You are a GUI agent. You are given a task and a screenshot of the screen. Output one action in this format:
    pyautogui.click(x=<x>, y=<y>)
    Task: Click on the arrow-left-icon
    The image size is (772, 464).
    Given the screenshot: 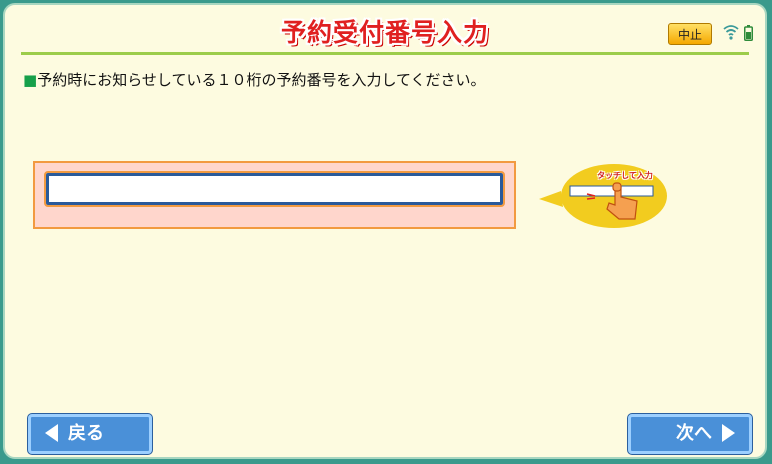 What is the action you would take?
    pyautogui.click(x=51, y=432)
    